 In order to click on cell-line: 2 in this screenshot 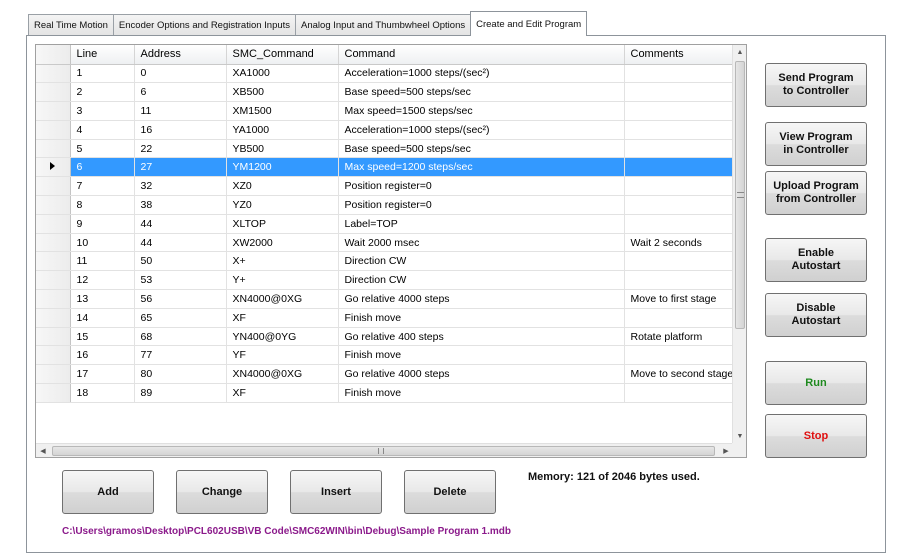, I will do `click(102, 92)`.